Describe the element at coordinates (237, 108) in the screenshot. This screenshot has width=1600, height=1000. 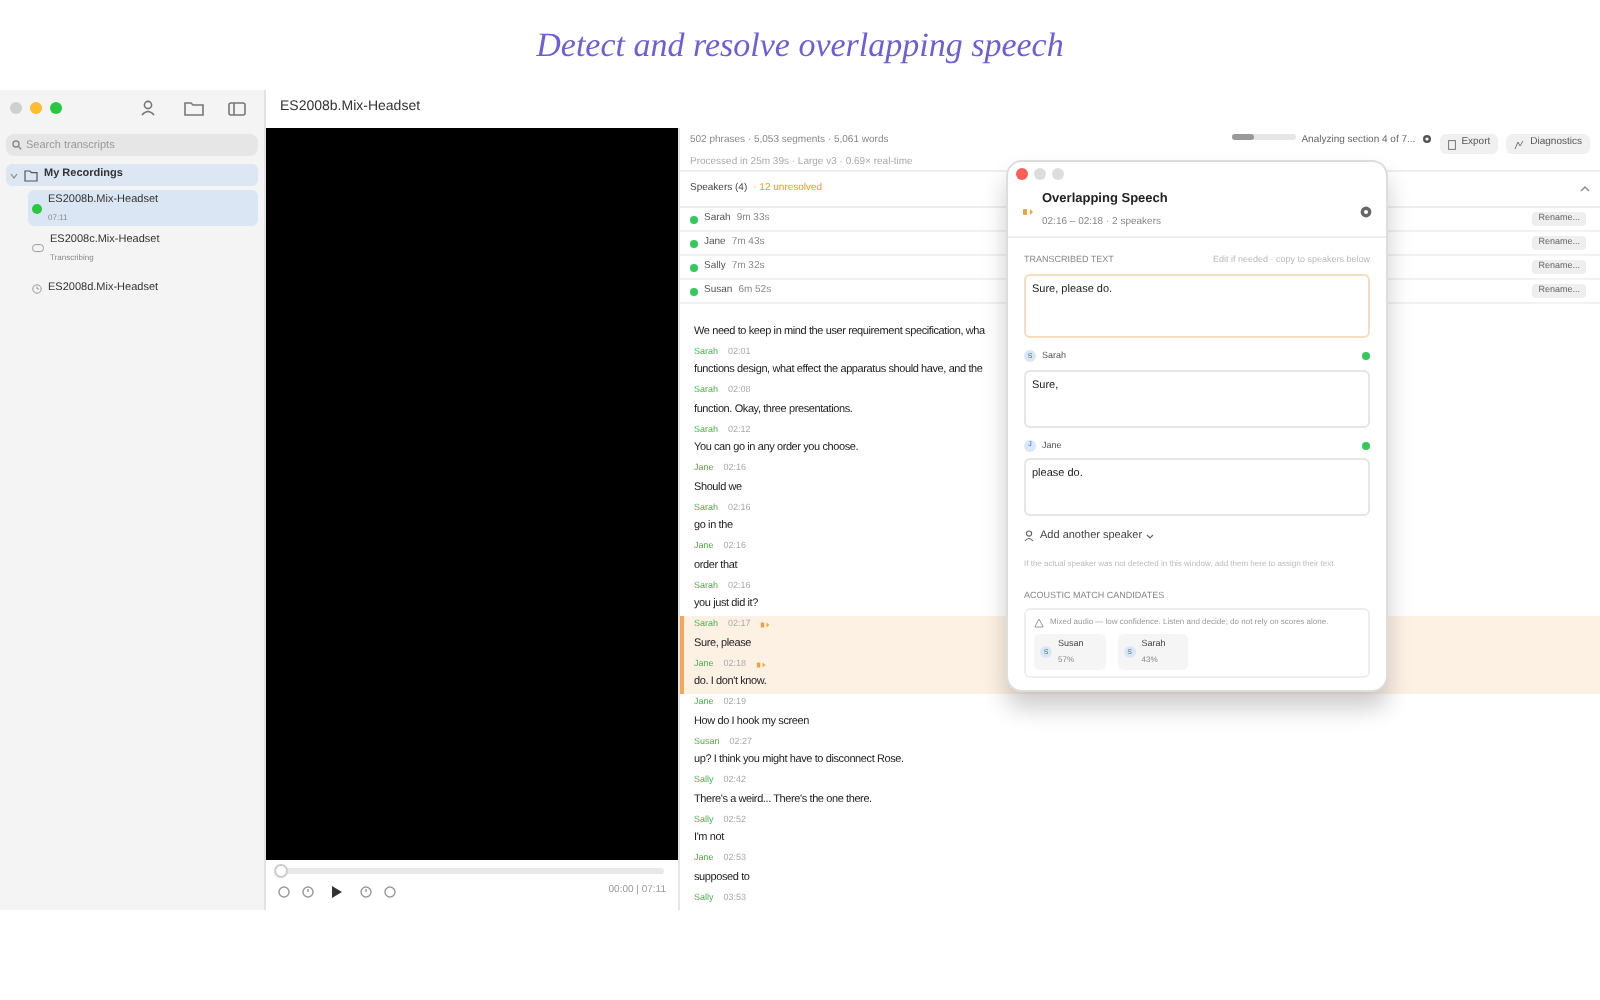
I see `sidebar-toggle-icon` at that location.